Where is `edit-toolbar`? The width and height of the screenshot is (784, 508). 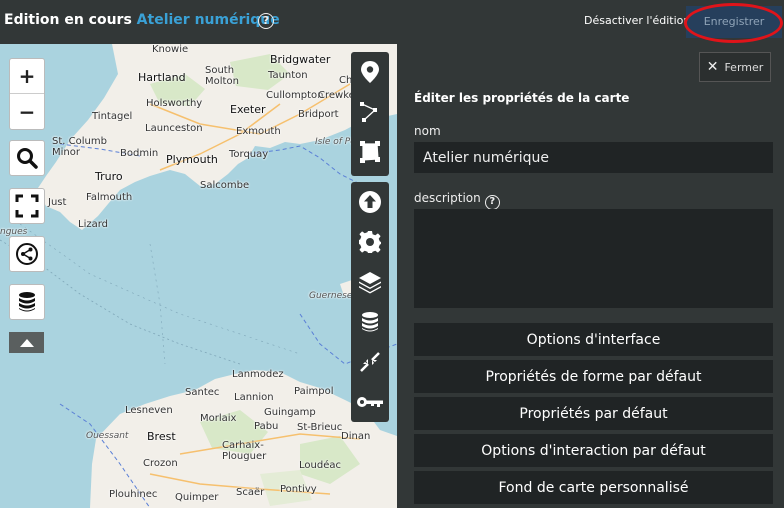 edit-toolbar is located at coordinates (370, 302).